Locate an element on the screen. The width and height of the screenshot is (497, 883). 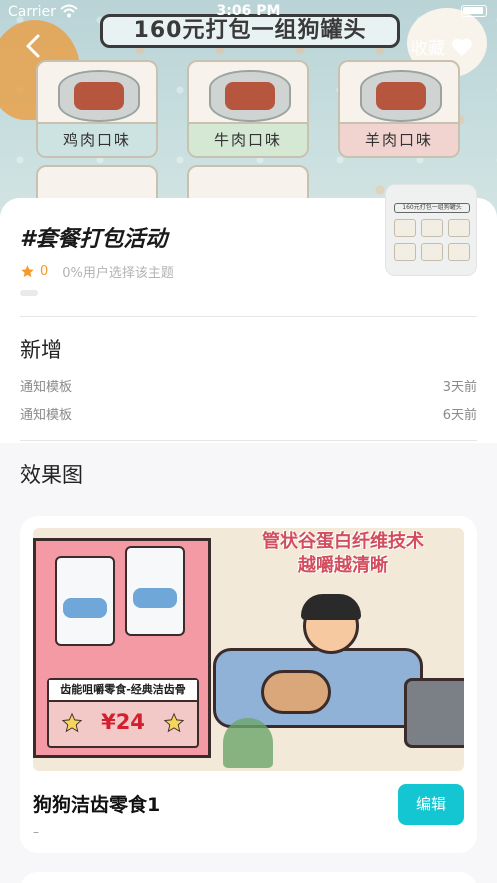
topic-title: #套餐打包活动 is located at coordinates (94, 239).